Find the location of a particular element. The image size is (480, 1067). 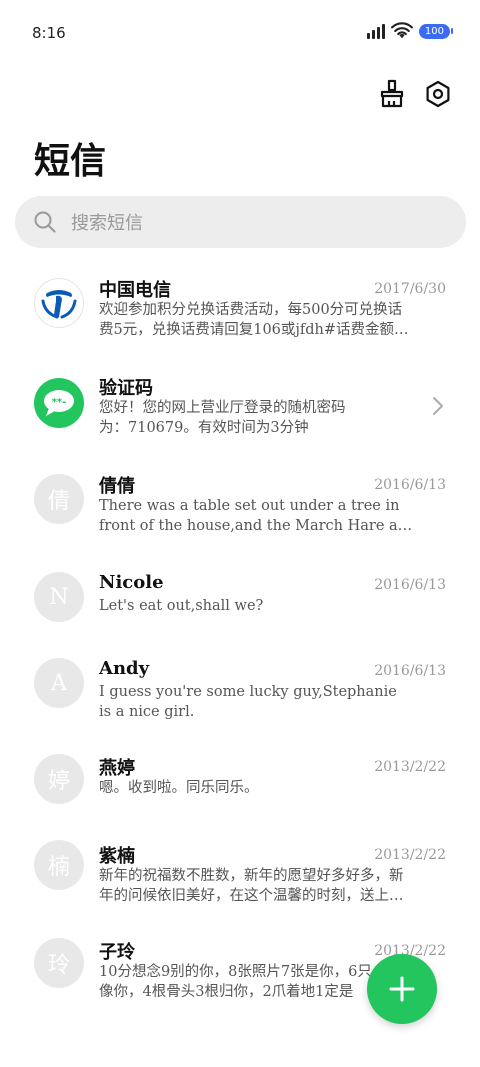

wifi-icon is located at coordinates (401, 30).